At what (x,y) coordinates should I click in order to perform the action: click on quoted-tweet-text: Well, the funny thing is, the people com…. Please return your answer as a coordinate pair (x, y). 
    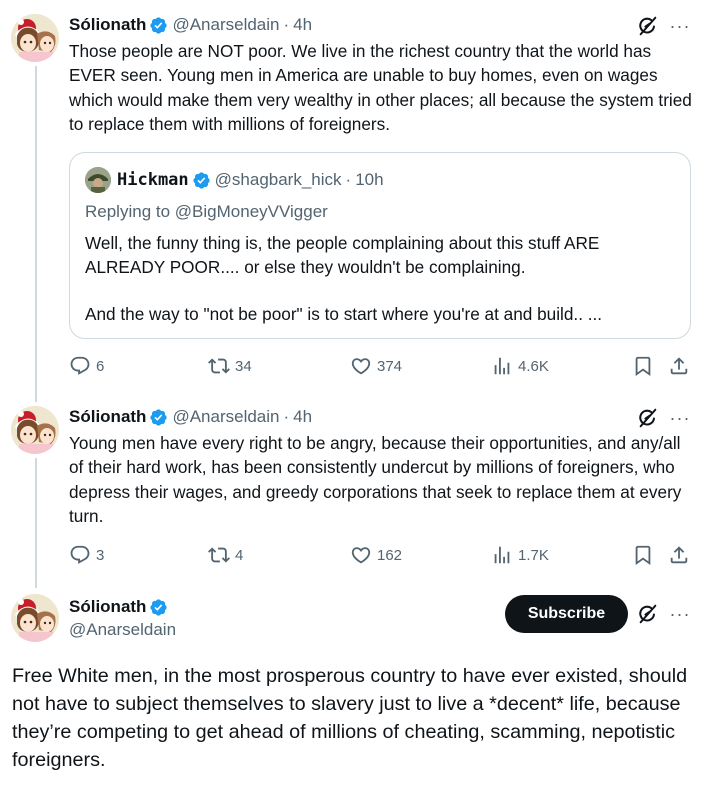
    Looking at the image, I should click on (380, 278).